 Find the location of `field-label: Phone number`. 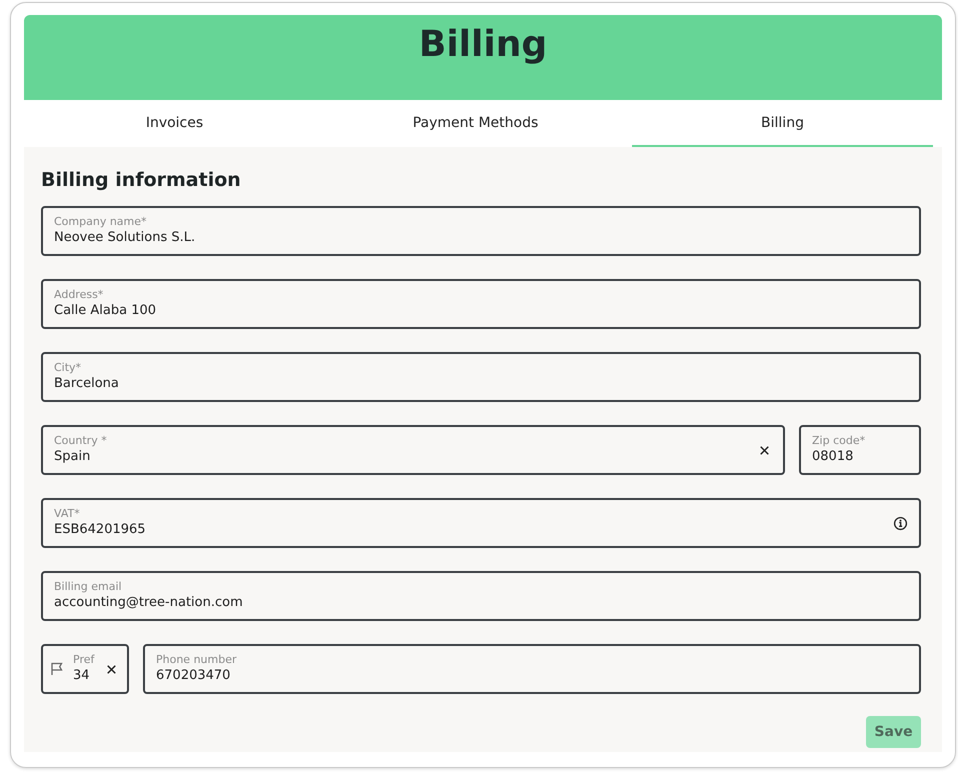

field-label: Phone number is located at coordinates (196, 660).